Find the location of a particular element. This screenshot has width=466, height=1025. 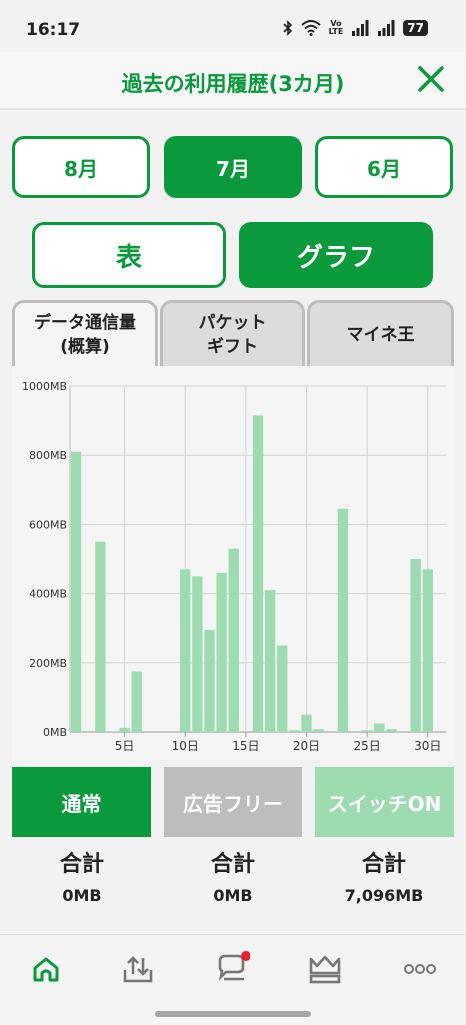

table-view-button: 表 is located at coordinates (129, 255).